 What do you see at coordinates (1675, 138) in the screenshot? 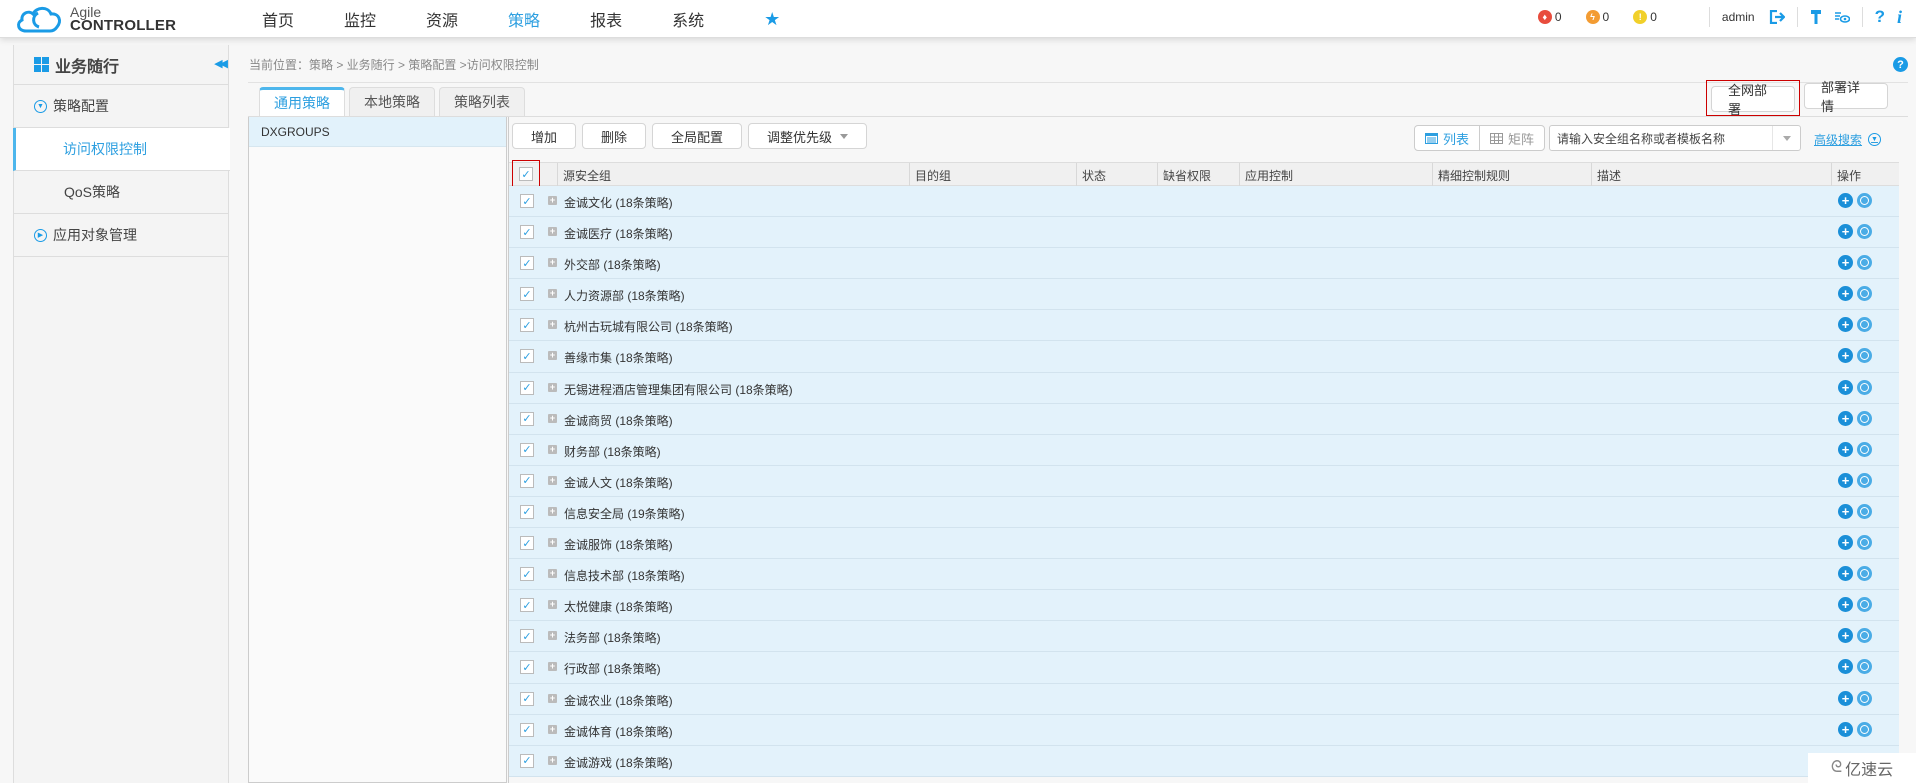
I see `search-input: 请输入安全组名称或者模板名称` at bounding box center [1675, 138].